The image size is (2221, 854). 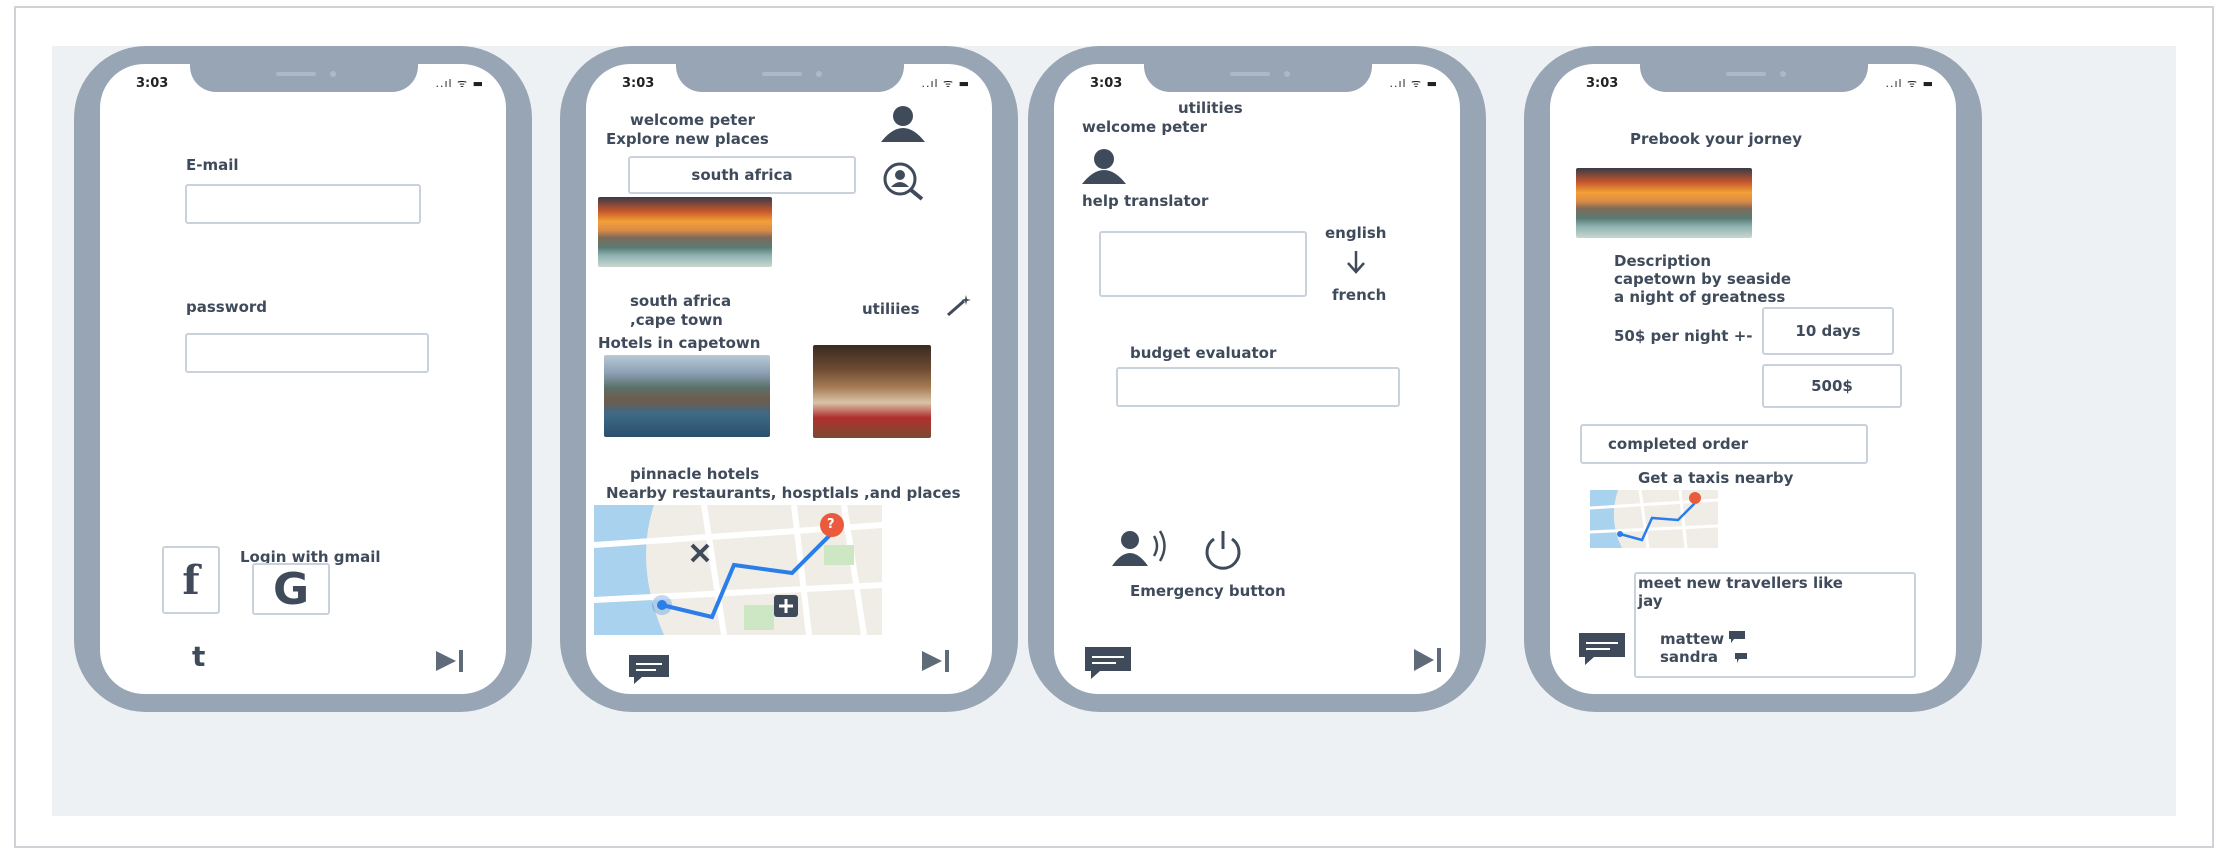 What do you see at coordinates (227, 307) in the screenshot?
I see `password-label: password` at bounding box center [227, 307].